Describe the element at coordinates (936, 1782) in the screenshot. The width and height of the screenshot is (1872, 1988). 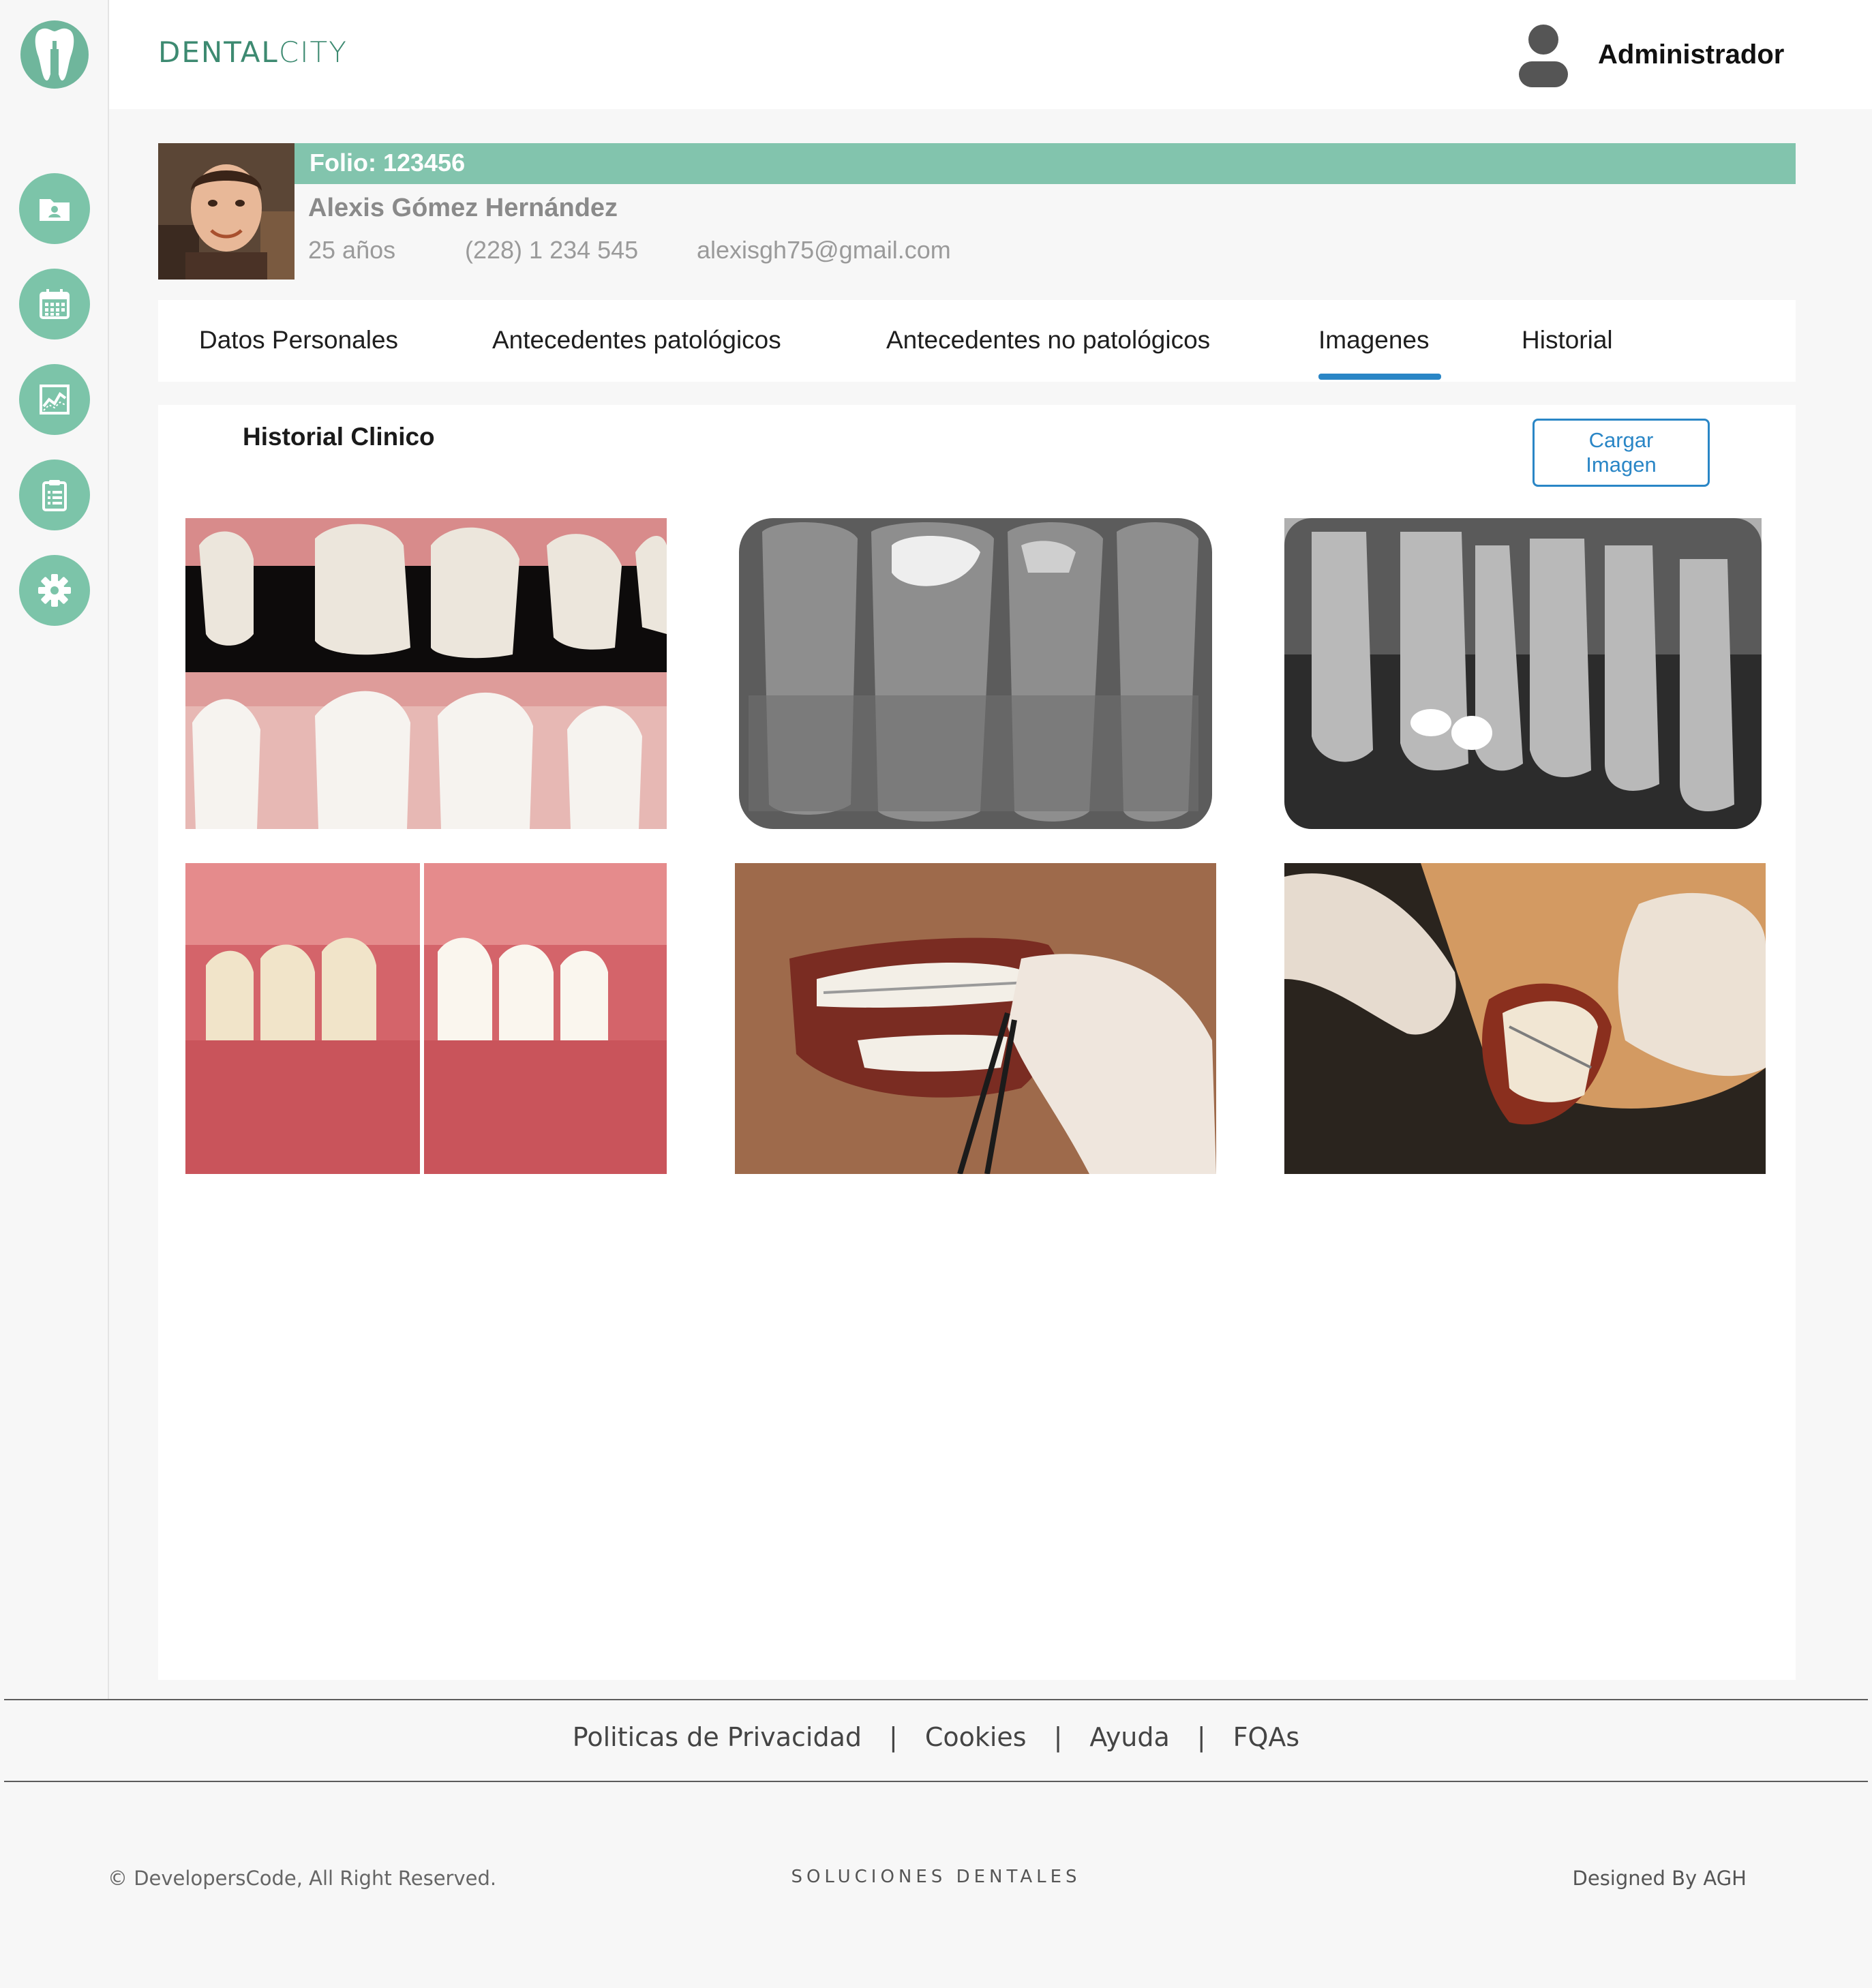
I see `footer-divider-bottom` at that location.